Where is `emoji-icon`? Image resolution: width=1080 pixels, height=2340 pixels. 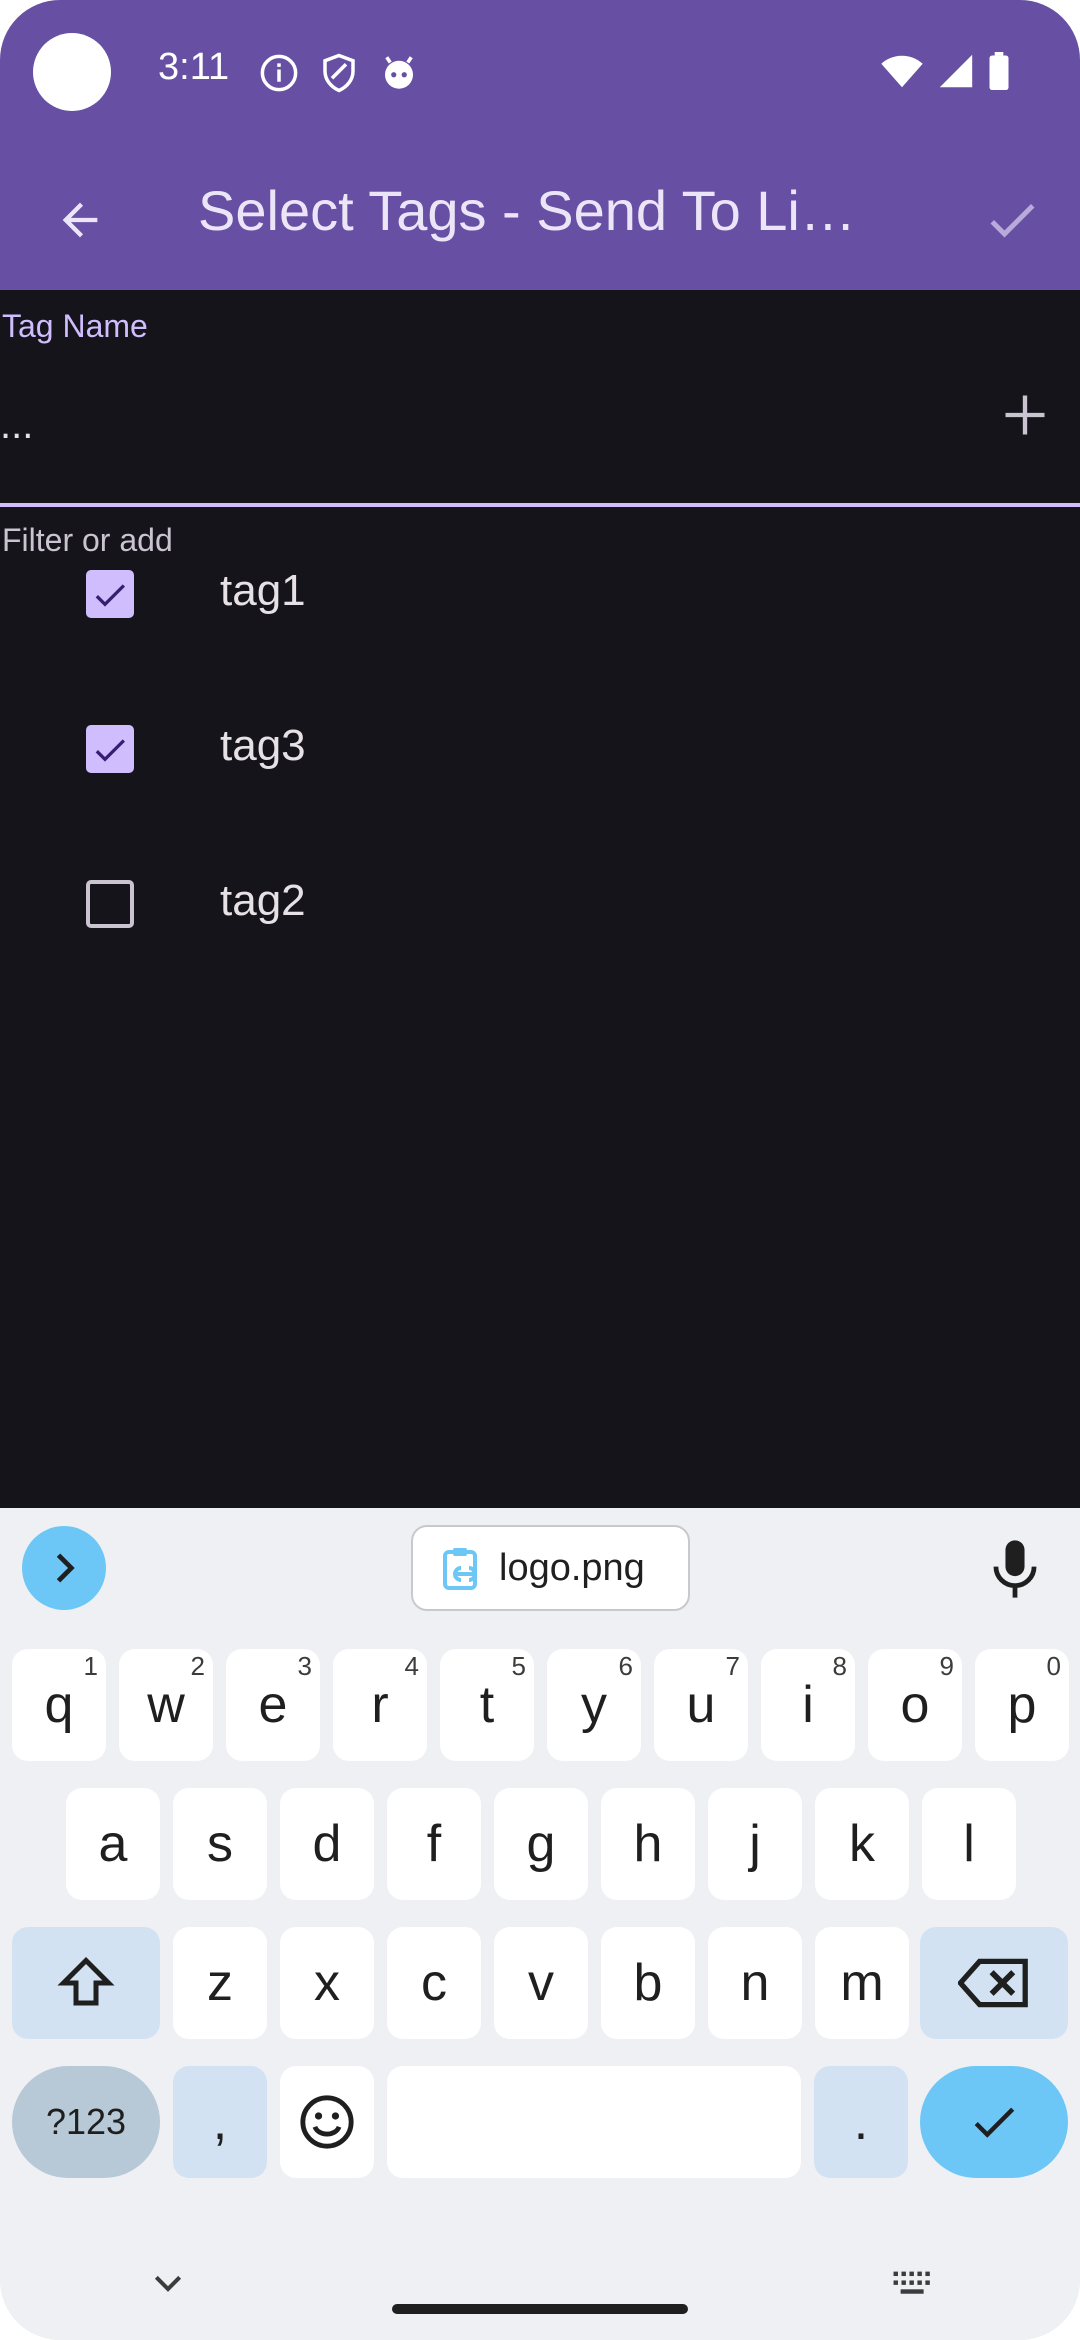 emoji-icon is located at coordinates (327, 2122).